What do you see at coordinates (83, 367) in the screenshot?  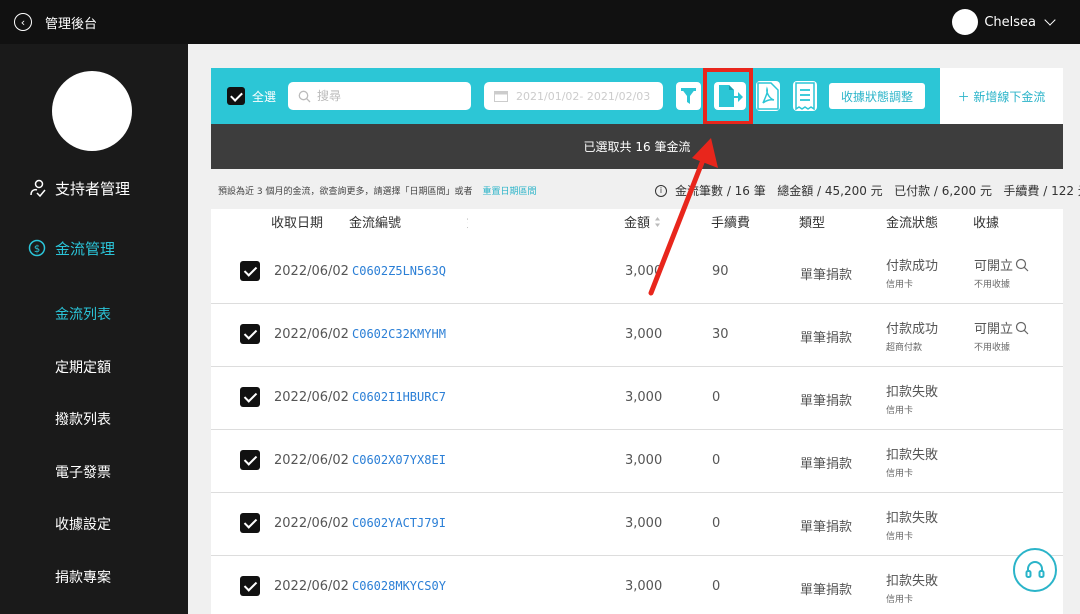 I see `sidebar-subitem-recurring: 定期定額` at bounding box center [83, 367].